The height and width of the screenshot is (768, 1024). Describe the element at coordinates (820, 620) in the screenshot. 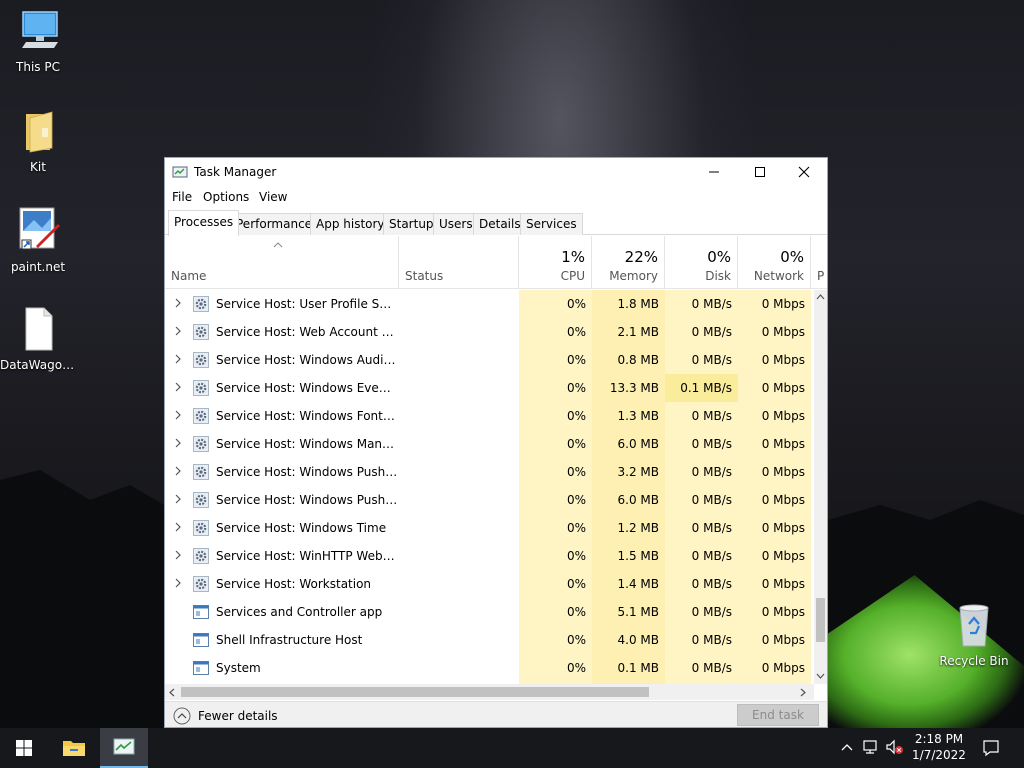

I see `vertical-scroll-thumb` at that location.